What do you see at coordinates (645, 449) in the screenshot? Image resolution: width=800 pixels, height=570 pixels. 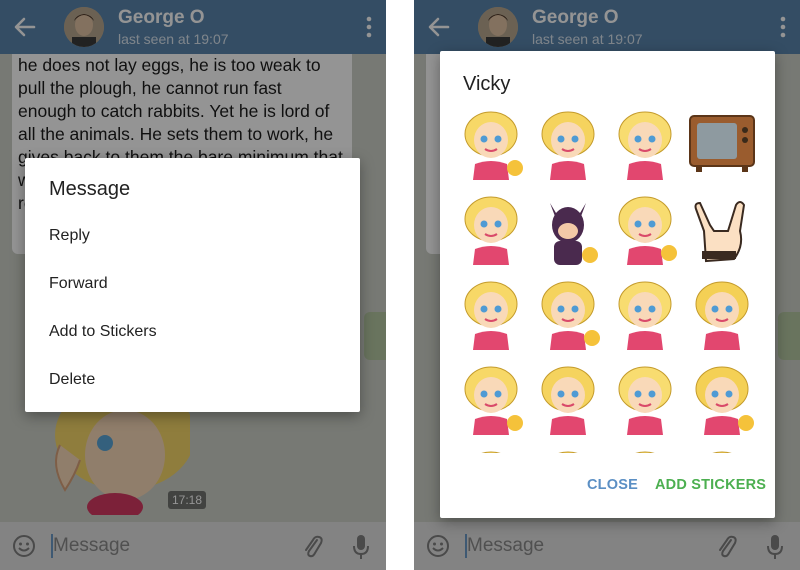 I see `girl-peek-sticker-icon` at bounding box center [645, 449].